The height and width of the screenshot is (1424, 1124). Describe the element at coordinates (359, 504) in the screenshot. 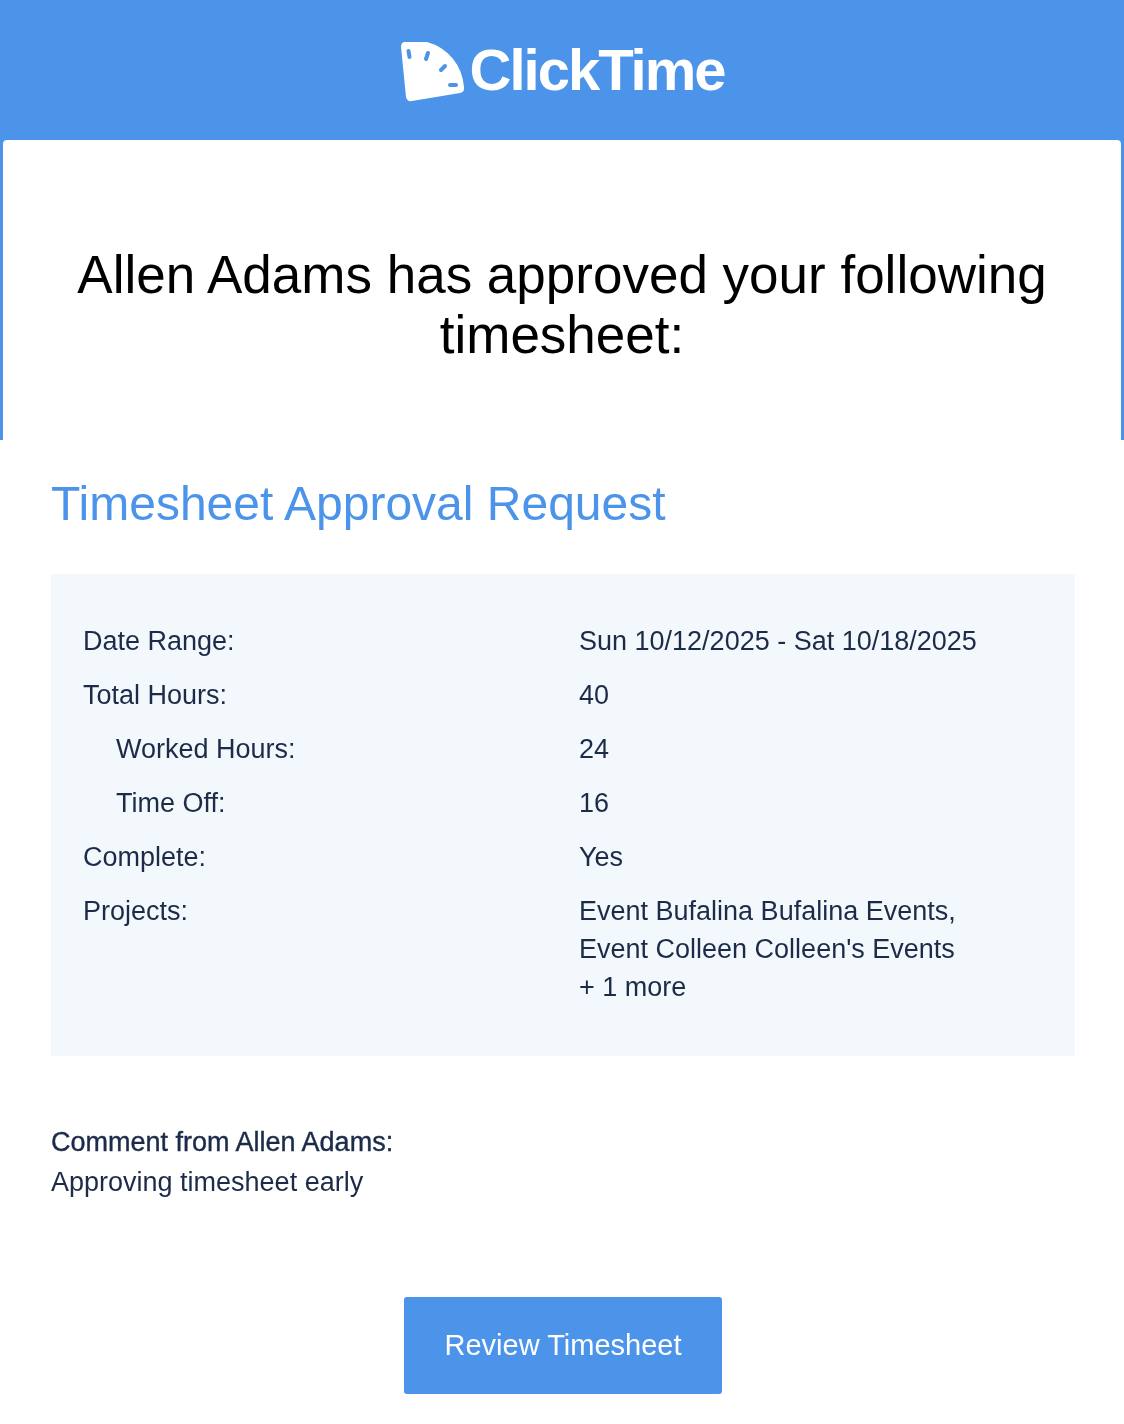

I see `section-title: Timesheet Approval Request` at that location.